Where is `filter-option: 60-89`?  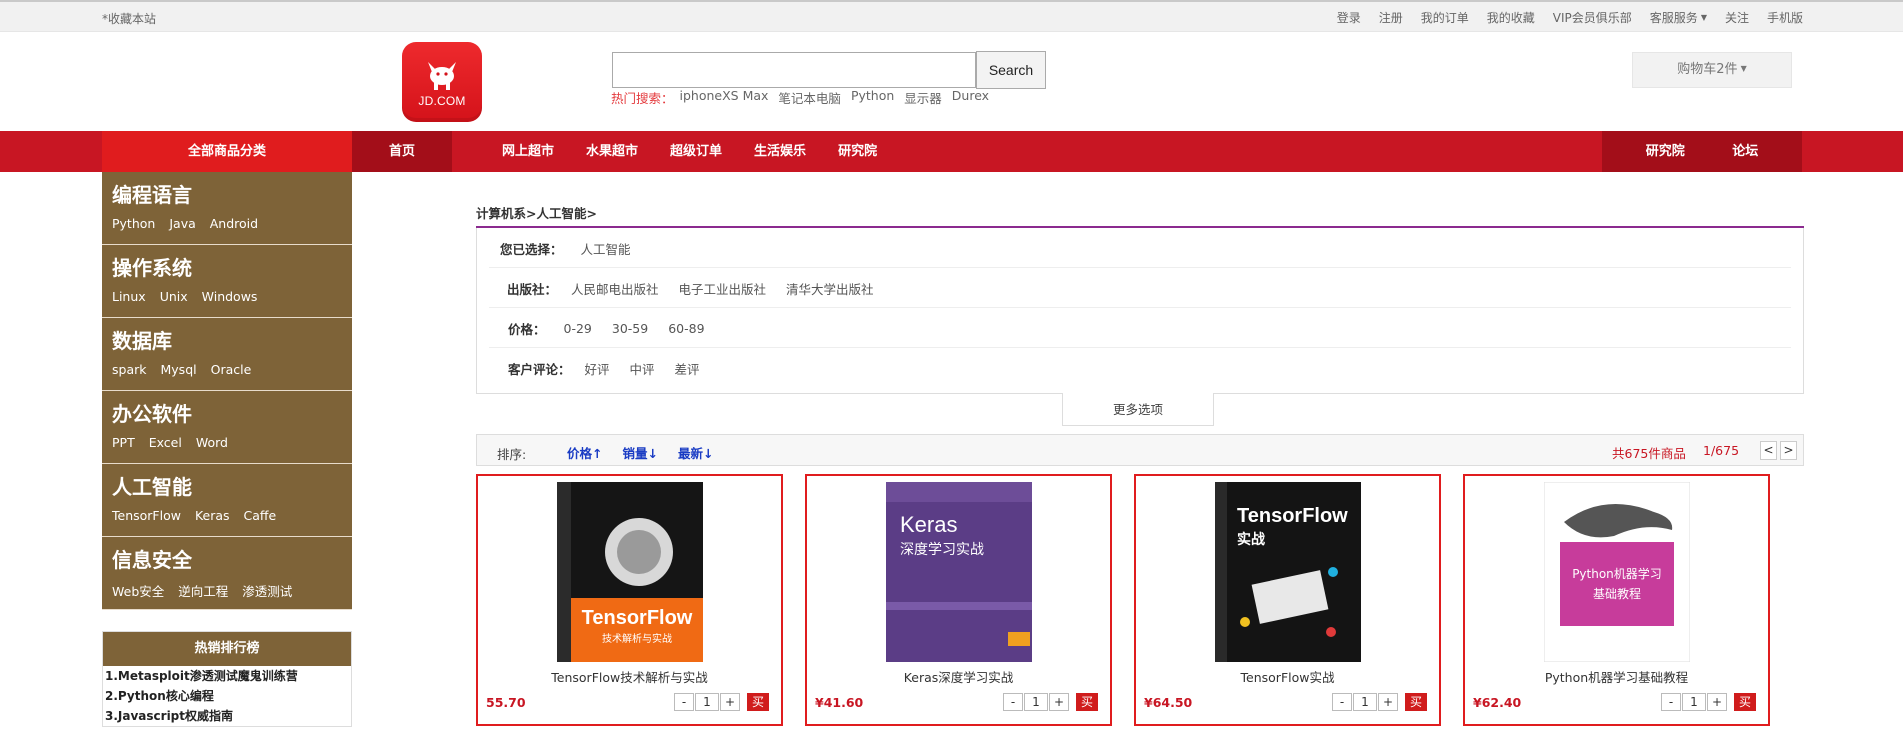 filter-option: 60-89 is located at coordinates (686, 328).